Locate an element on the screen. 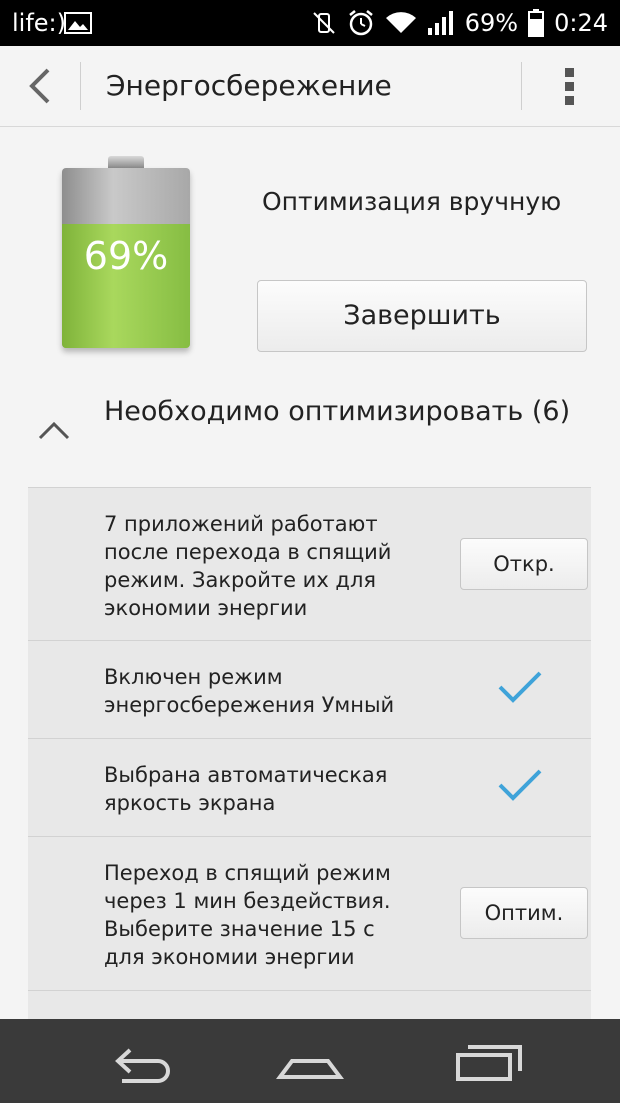 This screenshot has height=1103, width=620. vibrate-mute-icon is located at coordinates (324, 23).